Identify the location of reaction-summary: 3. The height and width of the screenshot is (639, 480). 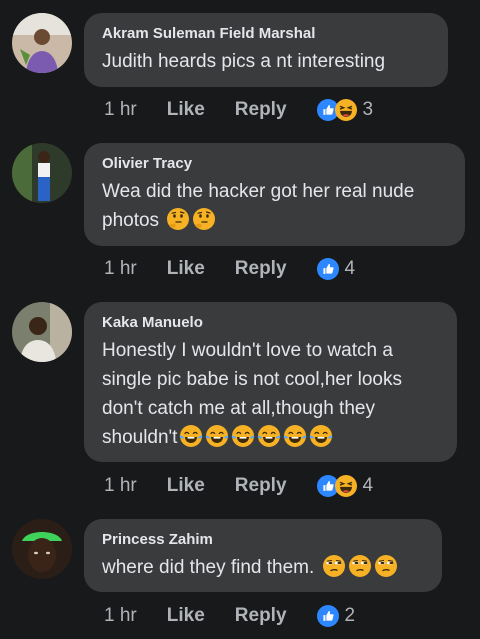
(345, 110).